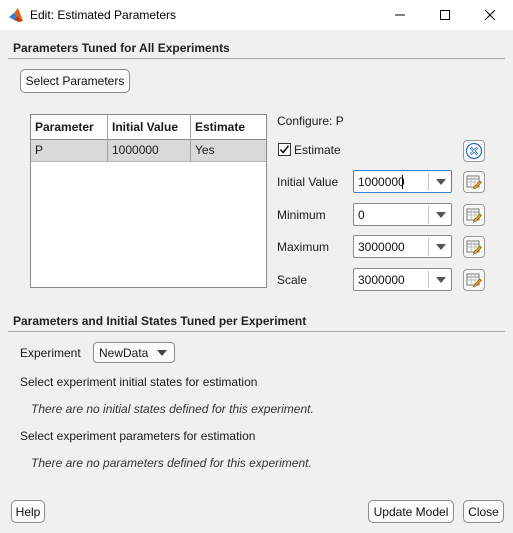 Image resolution: width=513 pixels, height=533 pixels. What do you see at coordinates (124, 353) in the screenshot?
I see `experiment-selected-value: NewData` at bounding box center [124, 353].